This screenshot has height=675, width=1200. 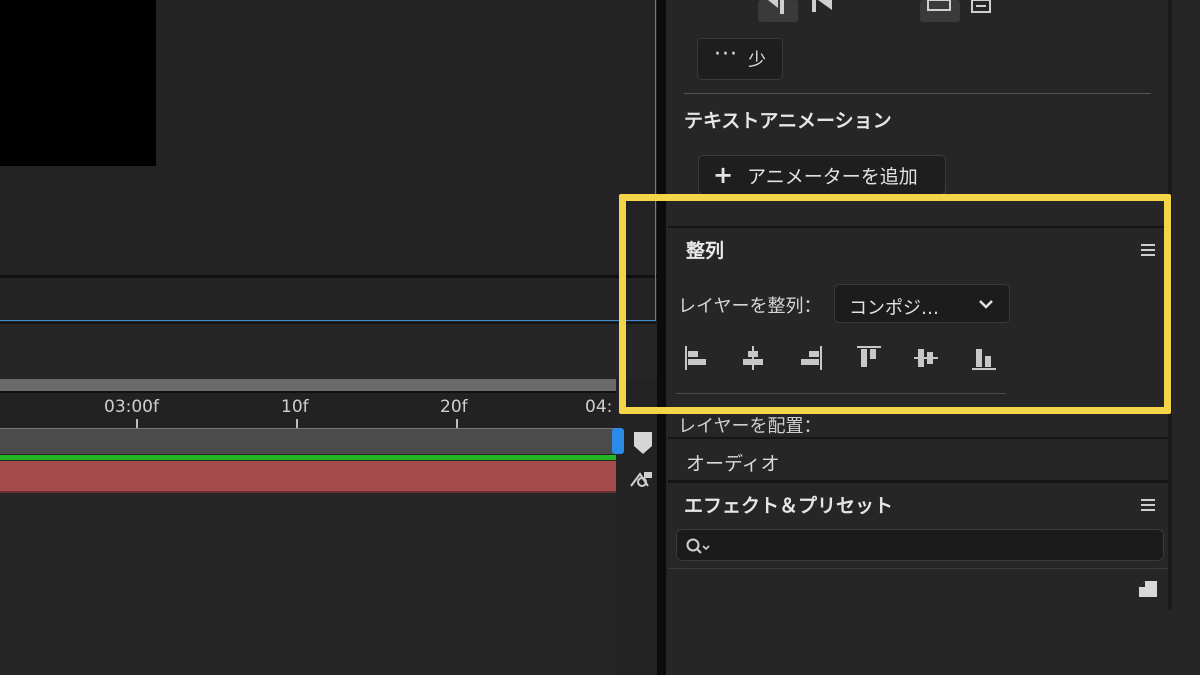 What do you see at coordinates (599, 407) in the screenshot?
I see `ruler-tick-label: 04:` at bounding box center [599, 407].